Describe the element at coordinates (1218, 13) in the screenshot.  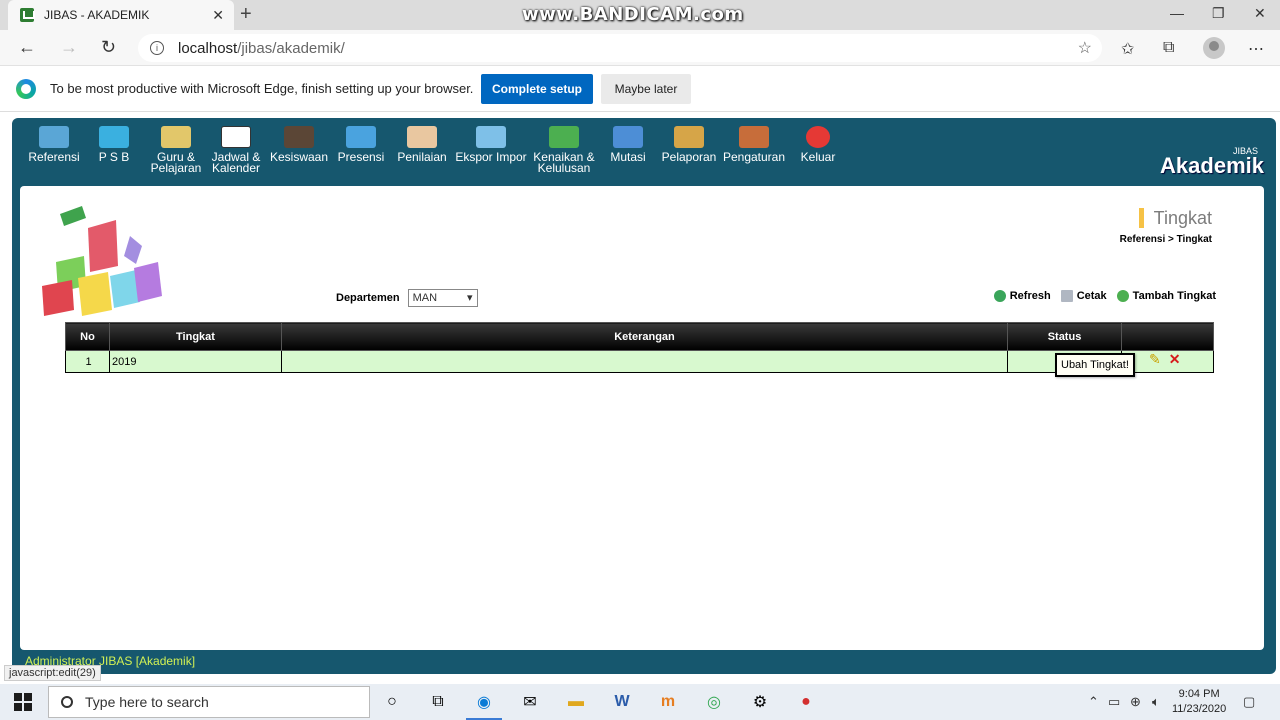
I see `restore-button: ❐` at that location.